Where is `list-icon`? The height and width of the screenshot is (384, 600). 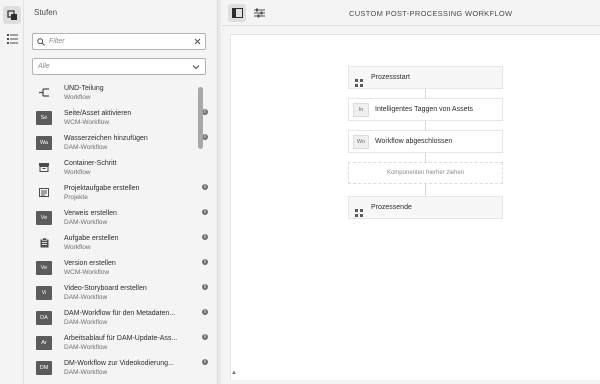 list-icon is located at coordinates (12, 38).